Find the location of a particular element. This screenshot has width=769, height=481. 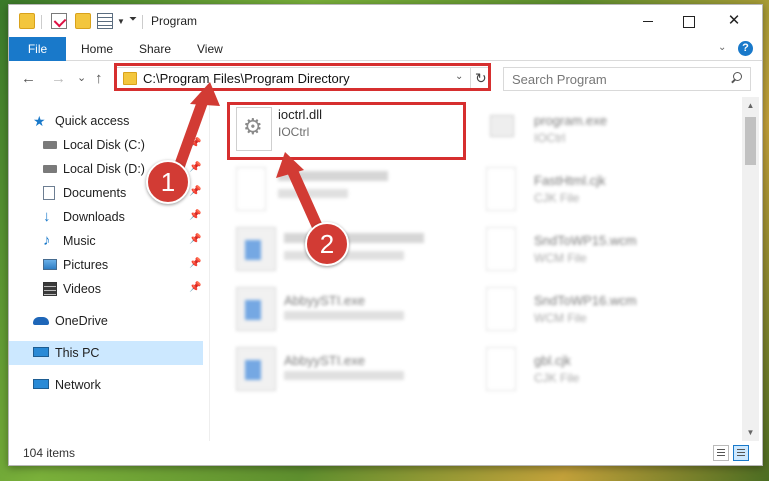

arrow-2-shaft is located at coordinates (305, 199).